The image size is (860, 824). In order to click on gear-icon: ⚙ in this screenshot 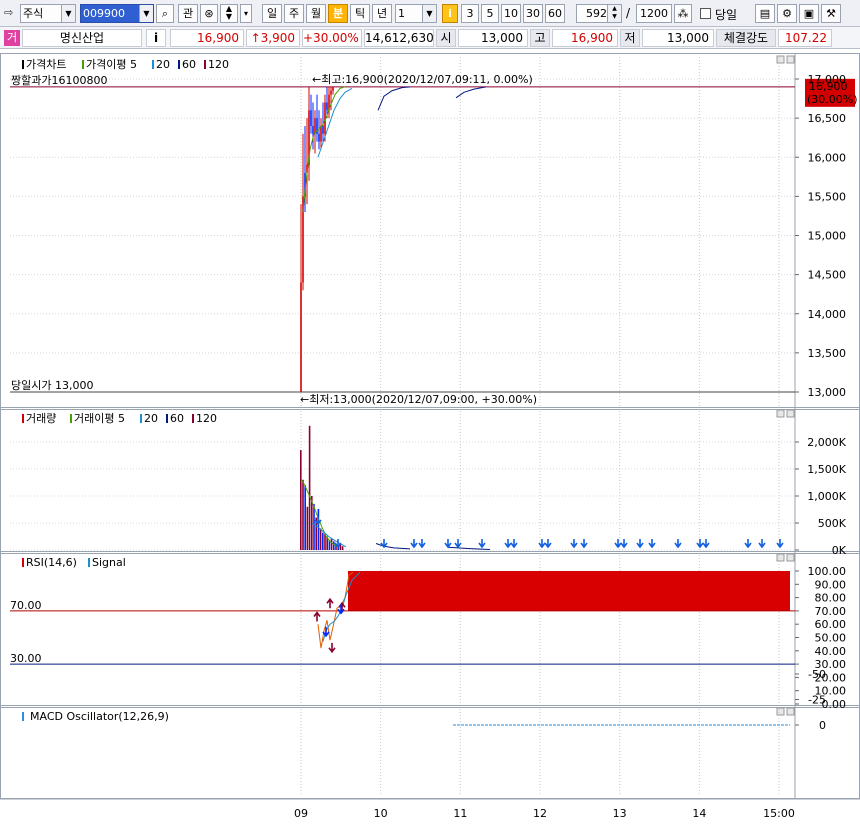, I will do `click(787, 13)`.